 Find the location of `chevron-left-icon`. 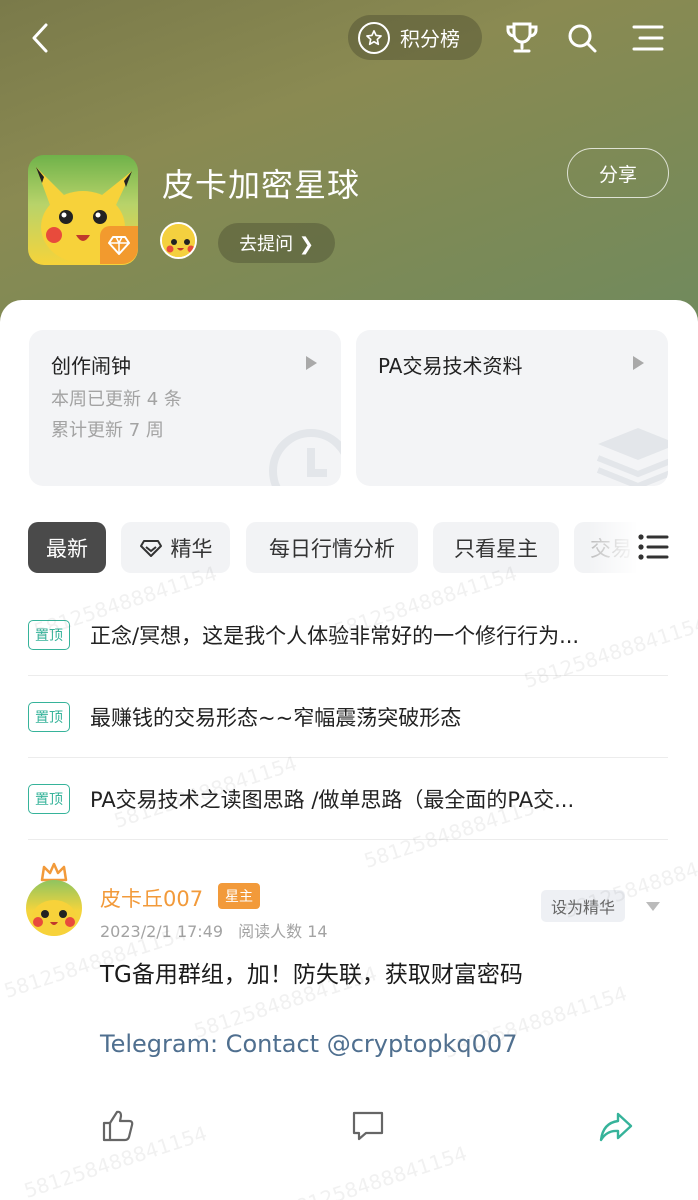

chevron-left-icon is located at coordinates (40, 38).